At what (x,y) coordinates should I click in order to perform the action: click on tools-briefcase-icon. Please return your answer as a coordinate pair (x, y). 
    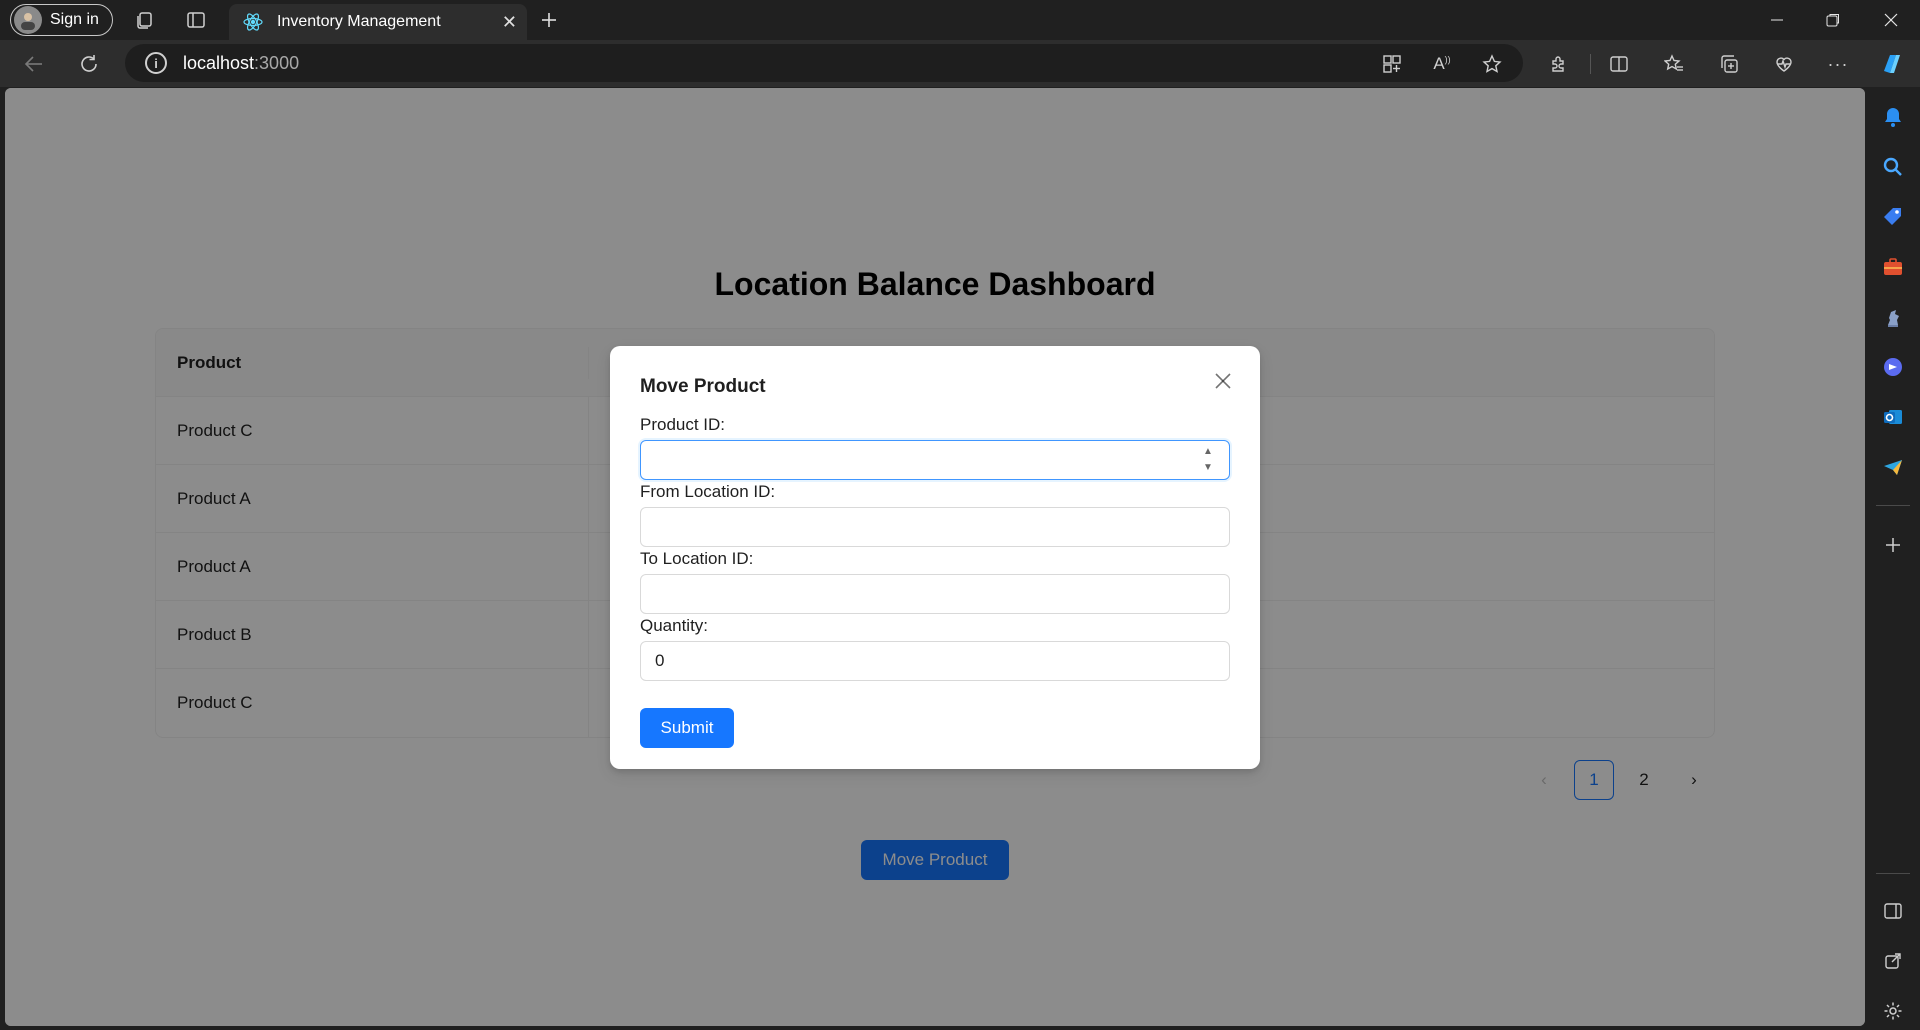
    Looking at the image, I should click on (1893, 267).